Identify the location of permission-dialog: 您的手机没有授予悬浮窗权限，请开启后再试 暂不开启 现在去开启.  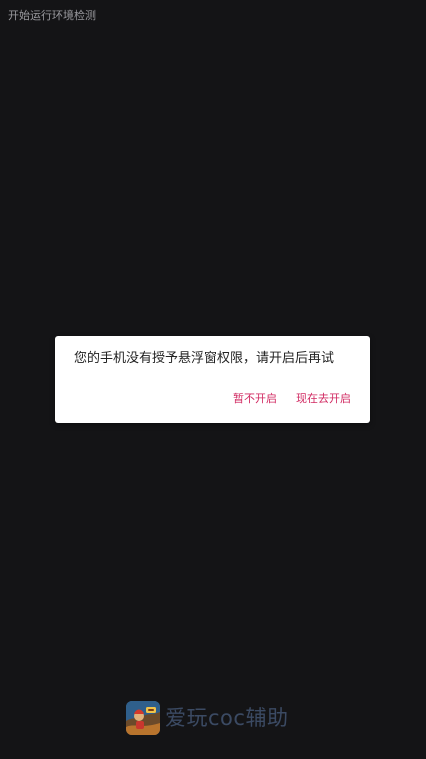
(212, 379).